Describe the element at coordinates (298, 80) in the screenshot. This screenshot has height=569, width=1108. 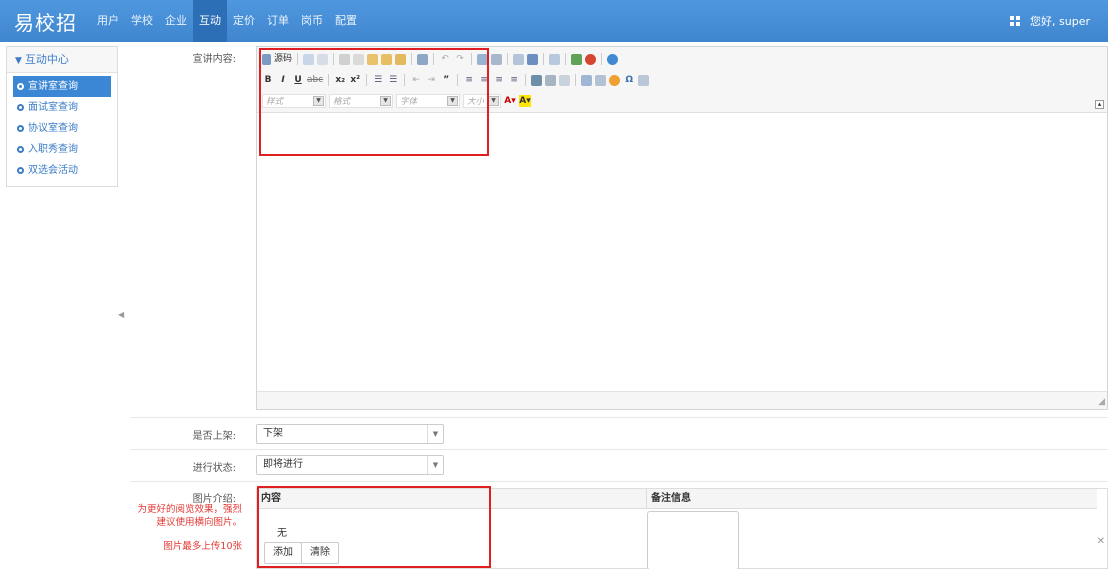
I see `underline-icon: U` at that location.